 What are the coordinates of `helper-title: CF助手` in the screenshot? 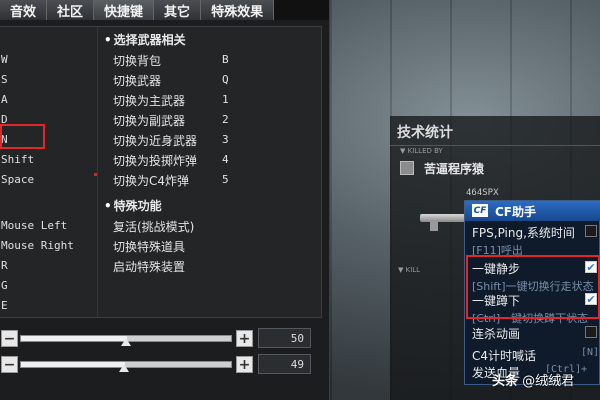 It's located at (516, 212).